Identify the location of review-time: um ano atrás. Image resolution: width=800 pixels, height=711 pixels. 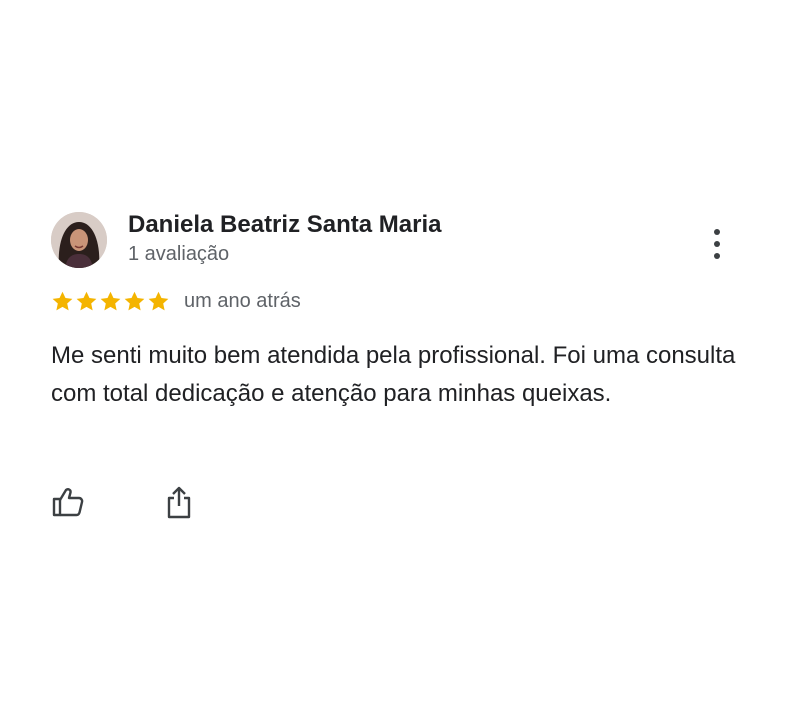
(242, 300).